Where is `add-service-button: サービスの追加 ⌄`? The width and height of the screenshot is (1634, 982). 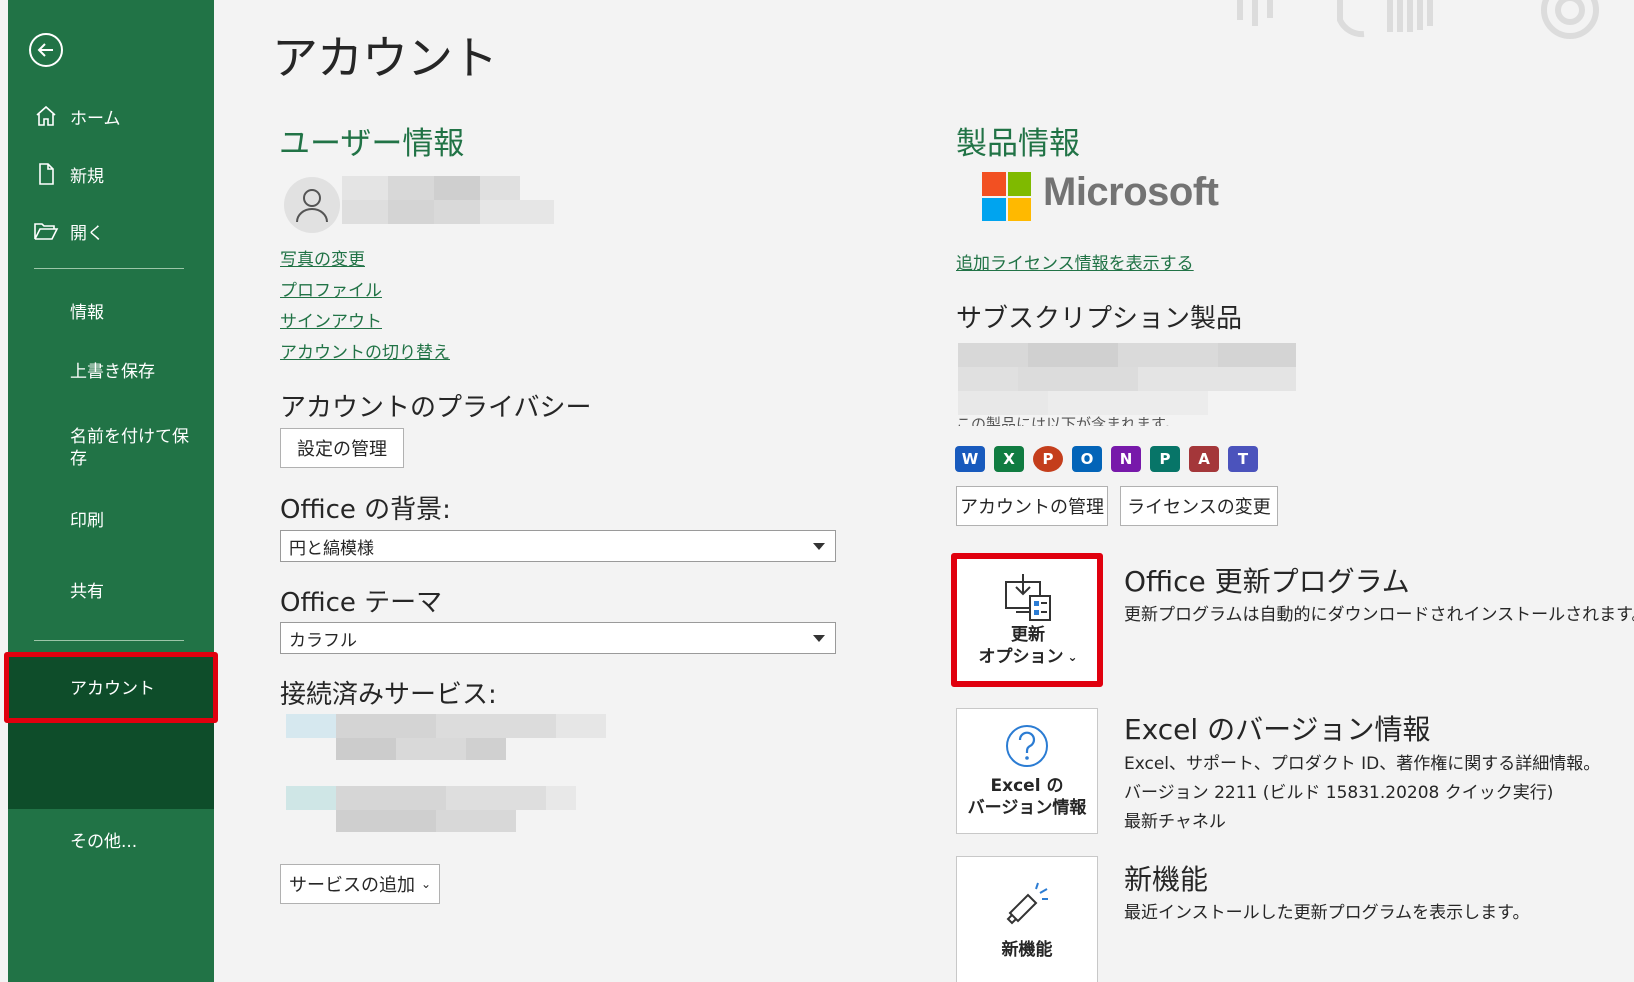
add-service-button: サービスの追加 ⌄ is located at coordinates (360, 884).